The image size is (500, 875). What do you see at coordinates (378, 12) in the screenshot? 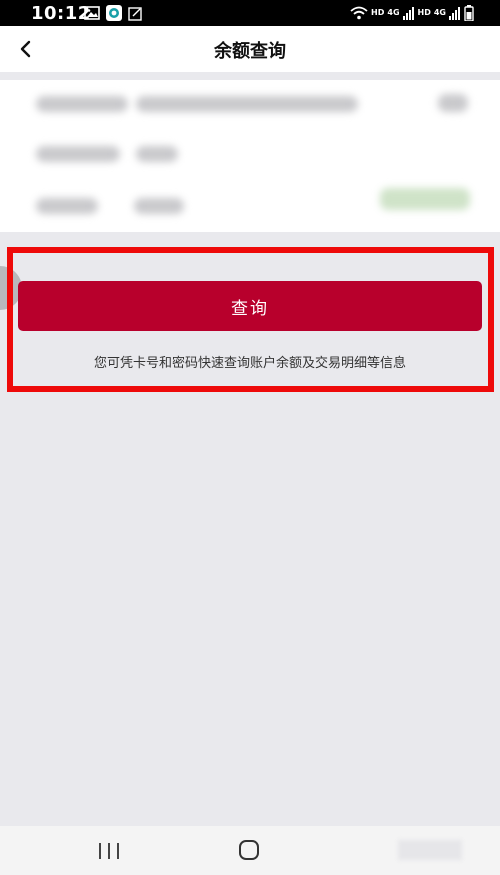
I see `hd-label-1: HD` at bounding box center [378, 12].